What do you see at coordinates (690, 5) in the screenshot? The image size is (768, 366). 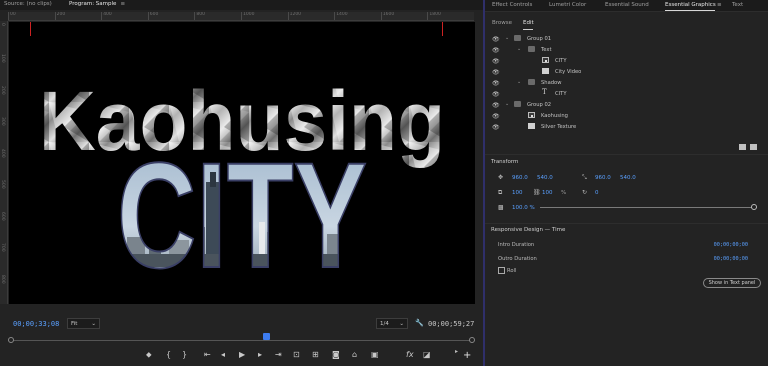 I see `tab-essential-graphics: Essential Graphics` at bounding box center [690, 5].